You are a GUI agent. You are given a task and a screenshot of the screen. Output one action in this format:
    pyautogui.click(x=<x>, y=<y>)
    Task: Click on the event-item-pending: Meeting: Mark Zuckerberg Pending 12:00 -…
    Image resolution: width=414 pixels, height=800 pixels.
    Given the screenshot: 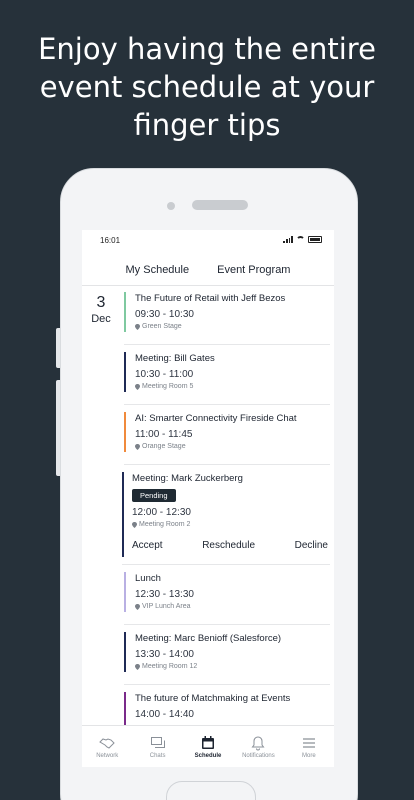 What is the action you would take?
    pyautogui.click(x=226, y=518)
    